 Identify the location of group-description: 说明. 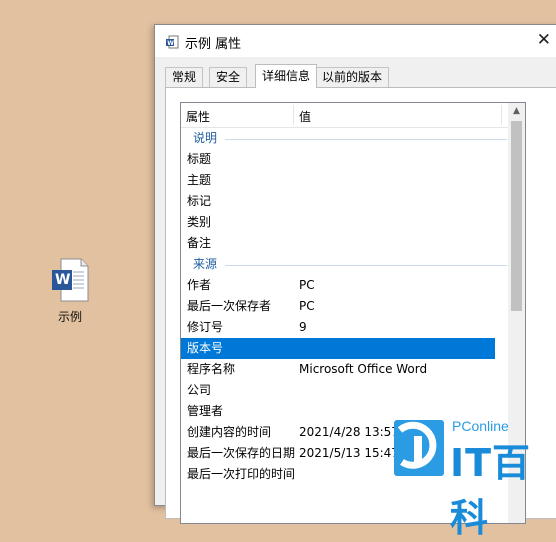
(353, 138).